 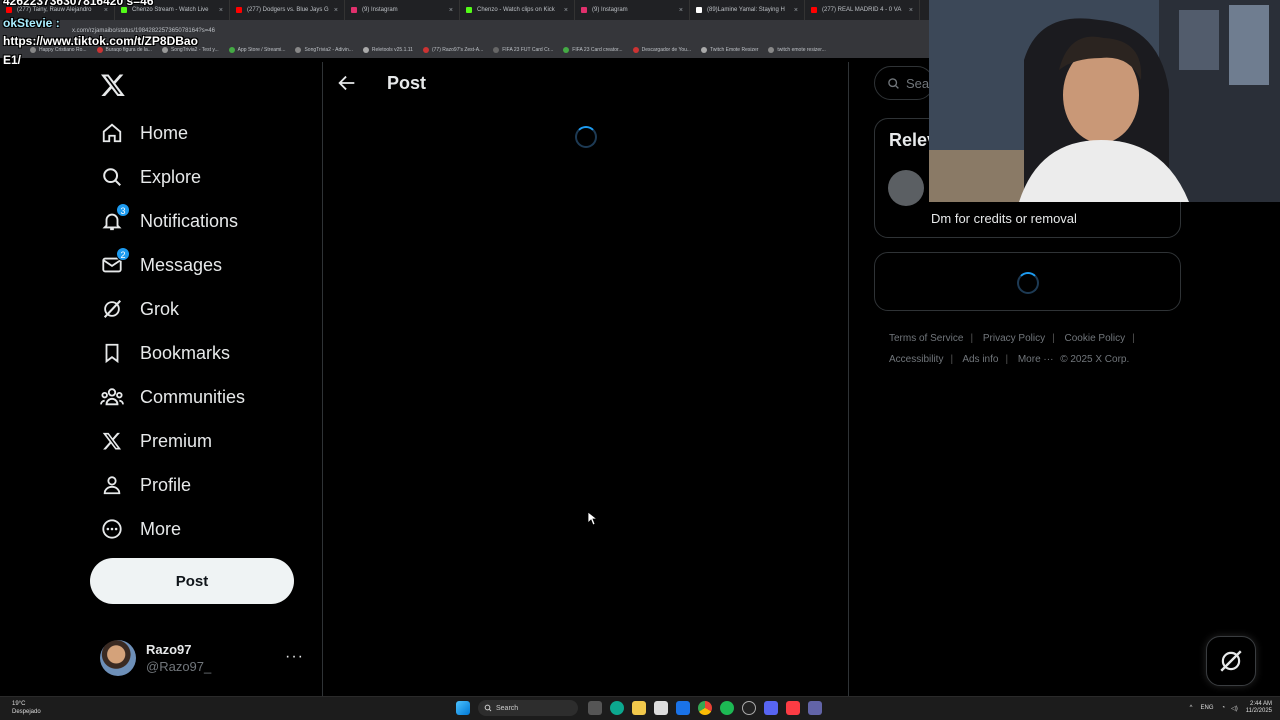 I want to click on footer-link-privacy: Privacy Policy, so click(x=1014, y=338).